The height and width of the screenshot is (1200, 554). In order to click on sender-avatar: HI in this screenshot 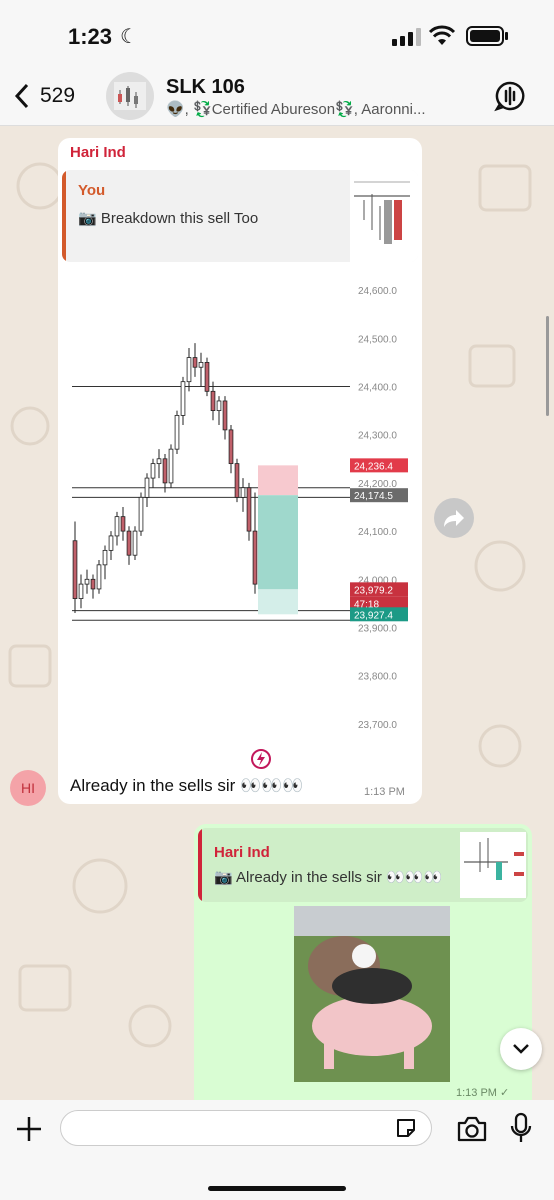, I will do `click(28, 788)`.